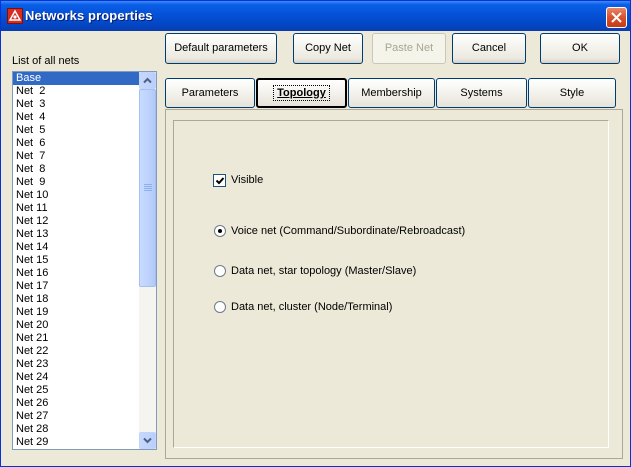 This screenshot has height=467, width=631. Describe the element at coordinates (76, 221) in the screenshot. I see `list-item: Net 12` at that location.